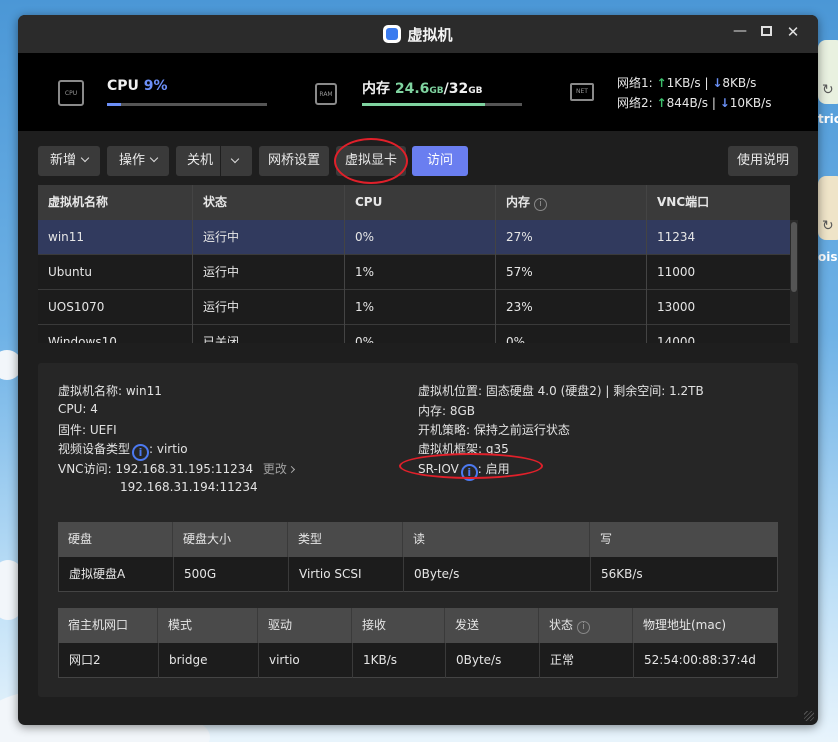  What do you see at coordinates (571, 272) in the screenshot?
I see `vm-memory-cell: 57%` at bounding box center [571, 272].